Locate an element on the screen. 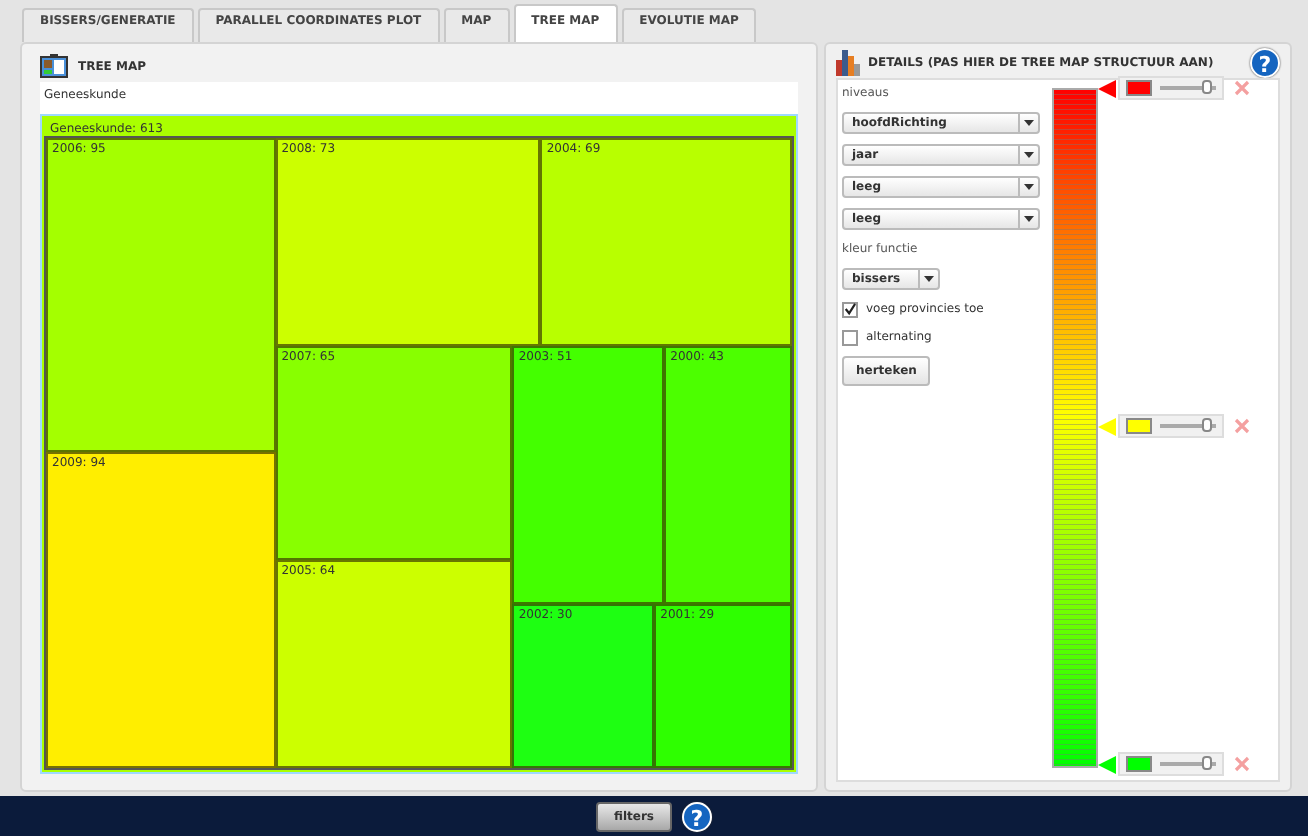 The height and width of the screenshot is (836, 1308). pointer-icon is located at coordinates (1107, 88).